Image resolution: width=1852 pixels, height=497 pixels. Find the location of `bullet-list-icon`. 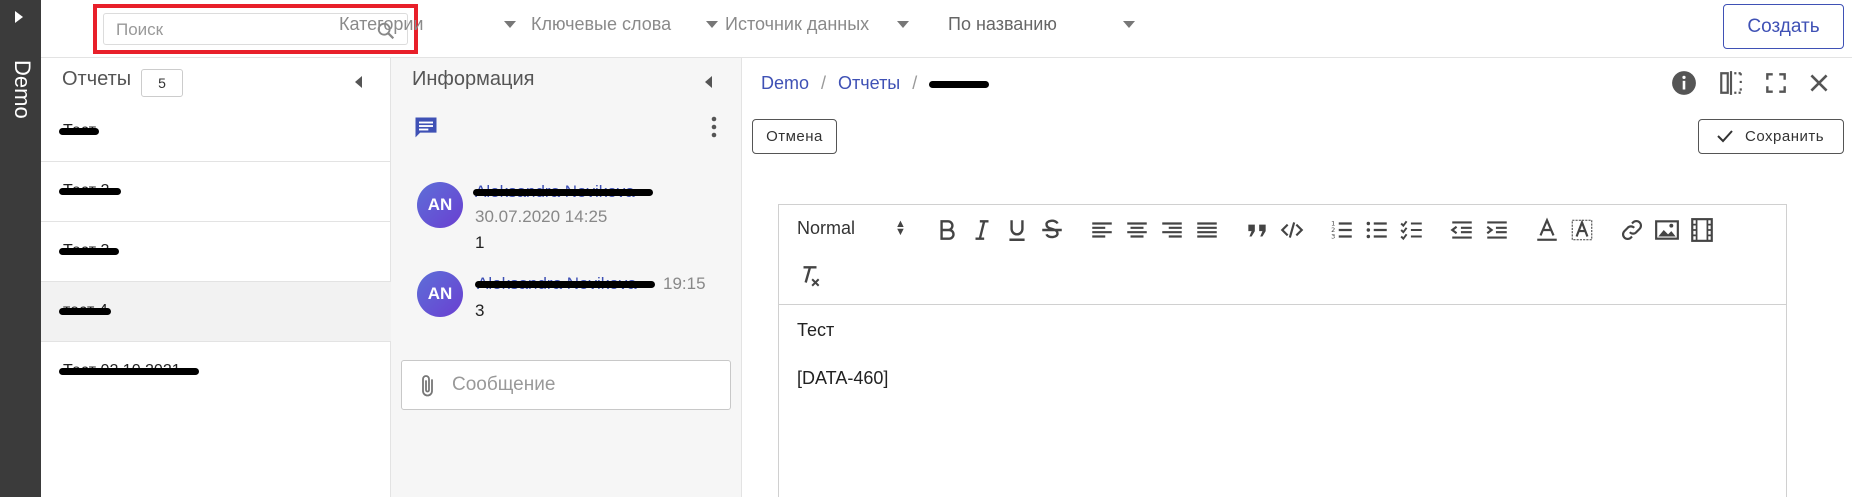

bullet-list-icon is located at coordinates (1377, 230).